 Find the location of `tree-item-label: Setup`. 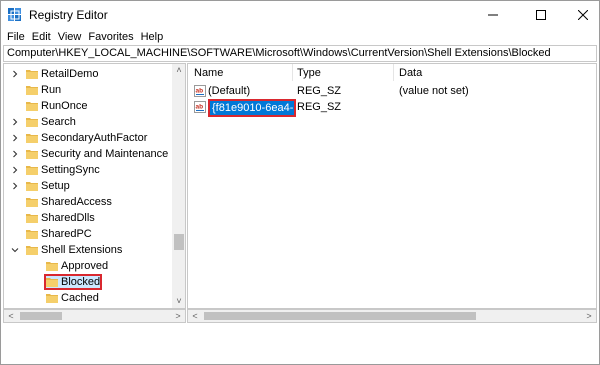

tree-item-label: Setup is located at coordinates (55, 186).